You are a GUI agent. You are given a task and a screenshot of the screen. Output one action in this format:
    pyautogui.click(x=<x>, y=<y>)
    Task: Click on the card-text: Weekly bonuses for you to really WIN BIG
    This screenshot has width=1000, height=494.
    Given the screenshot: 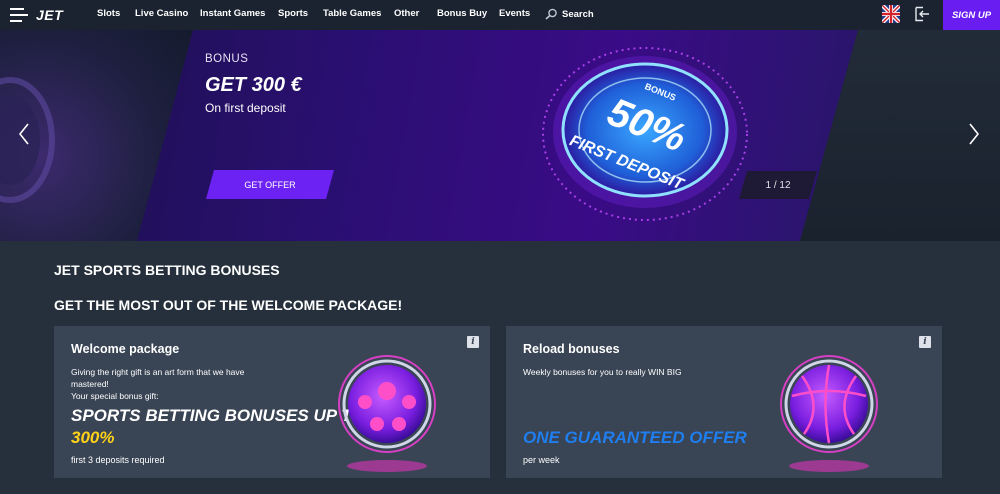 What is the action you would take?
    pyautogui.click(x=602, y=372)
    